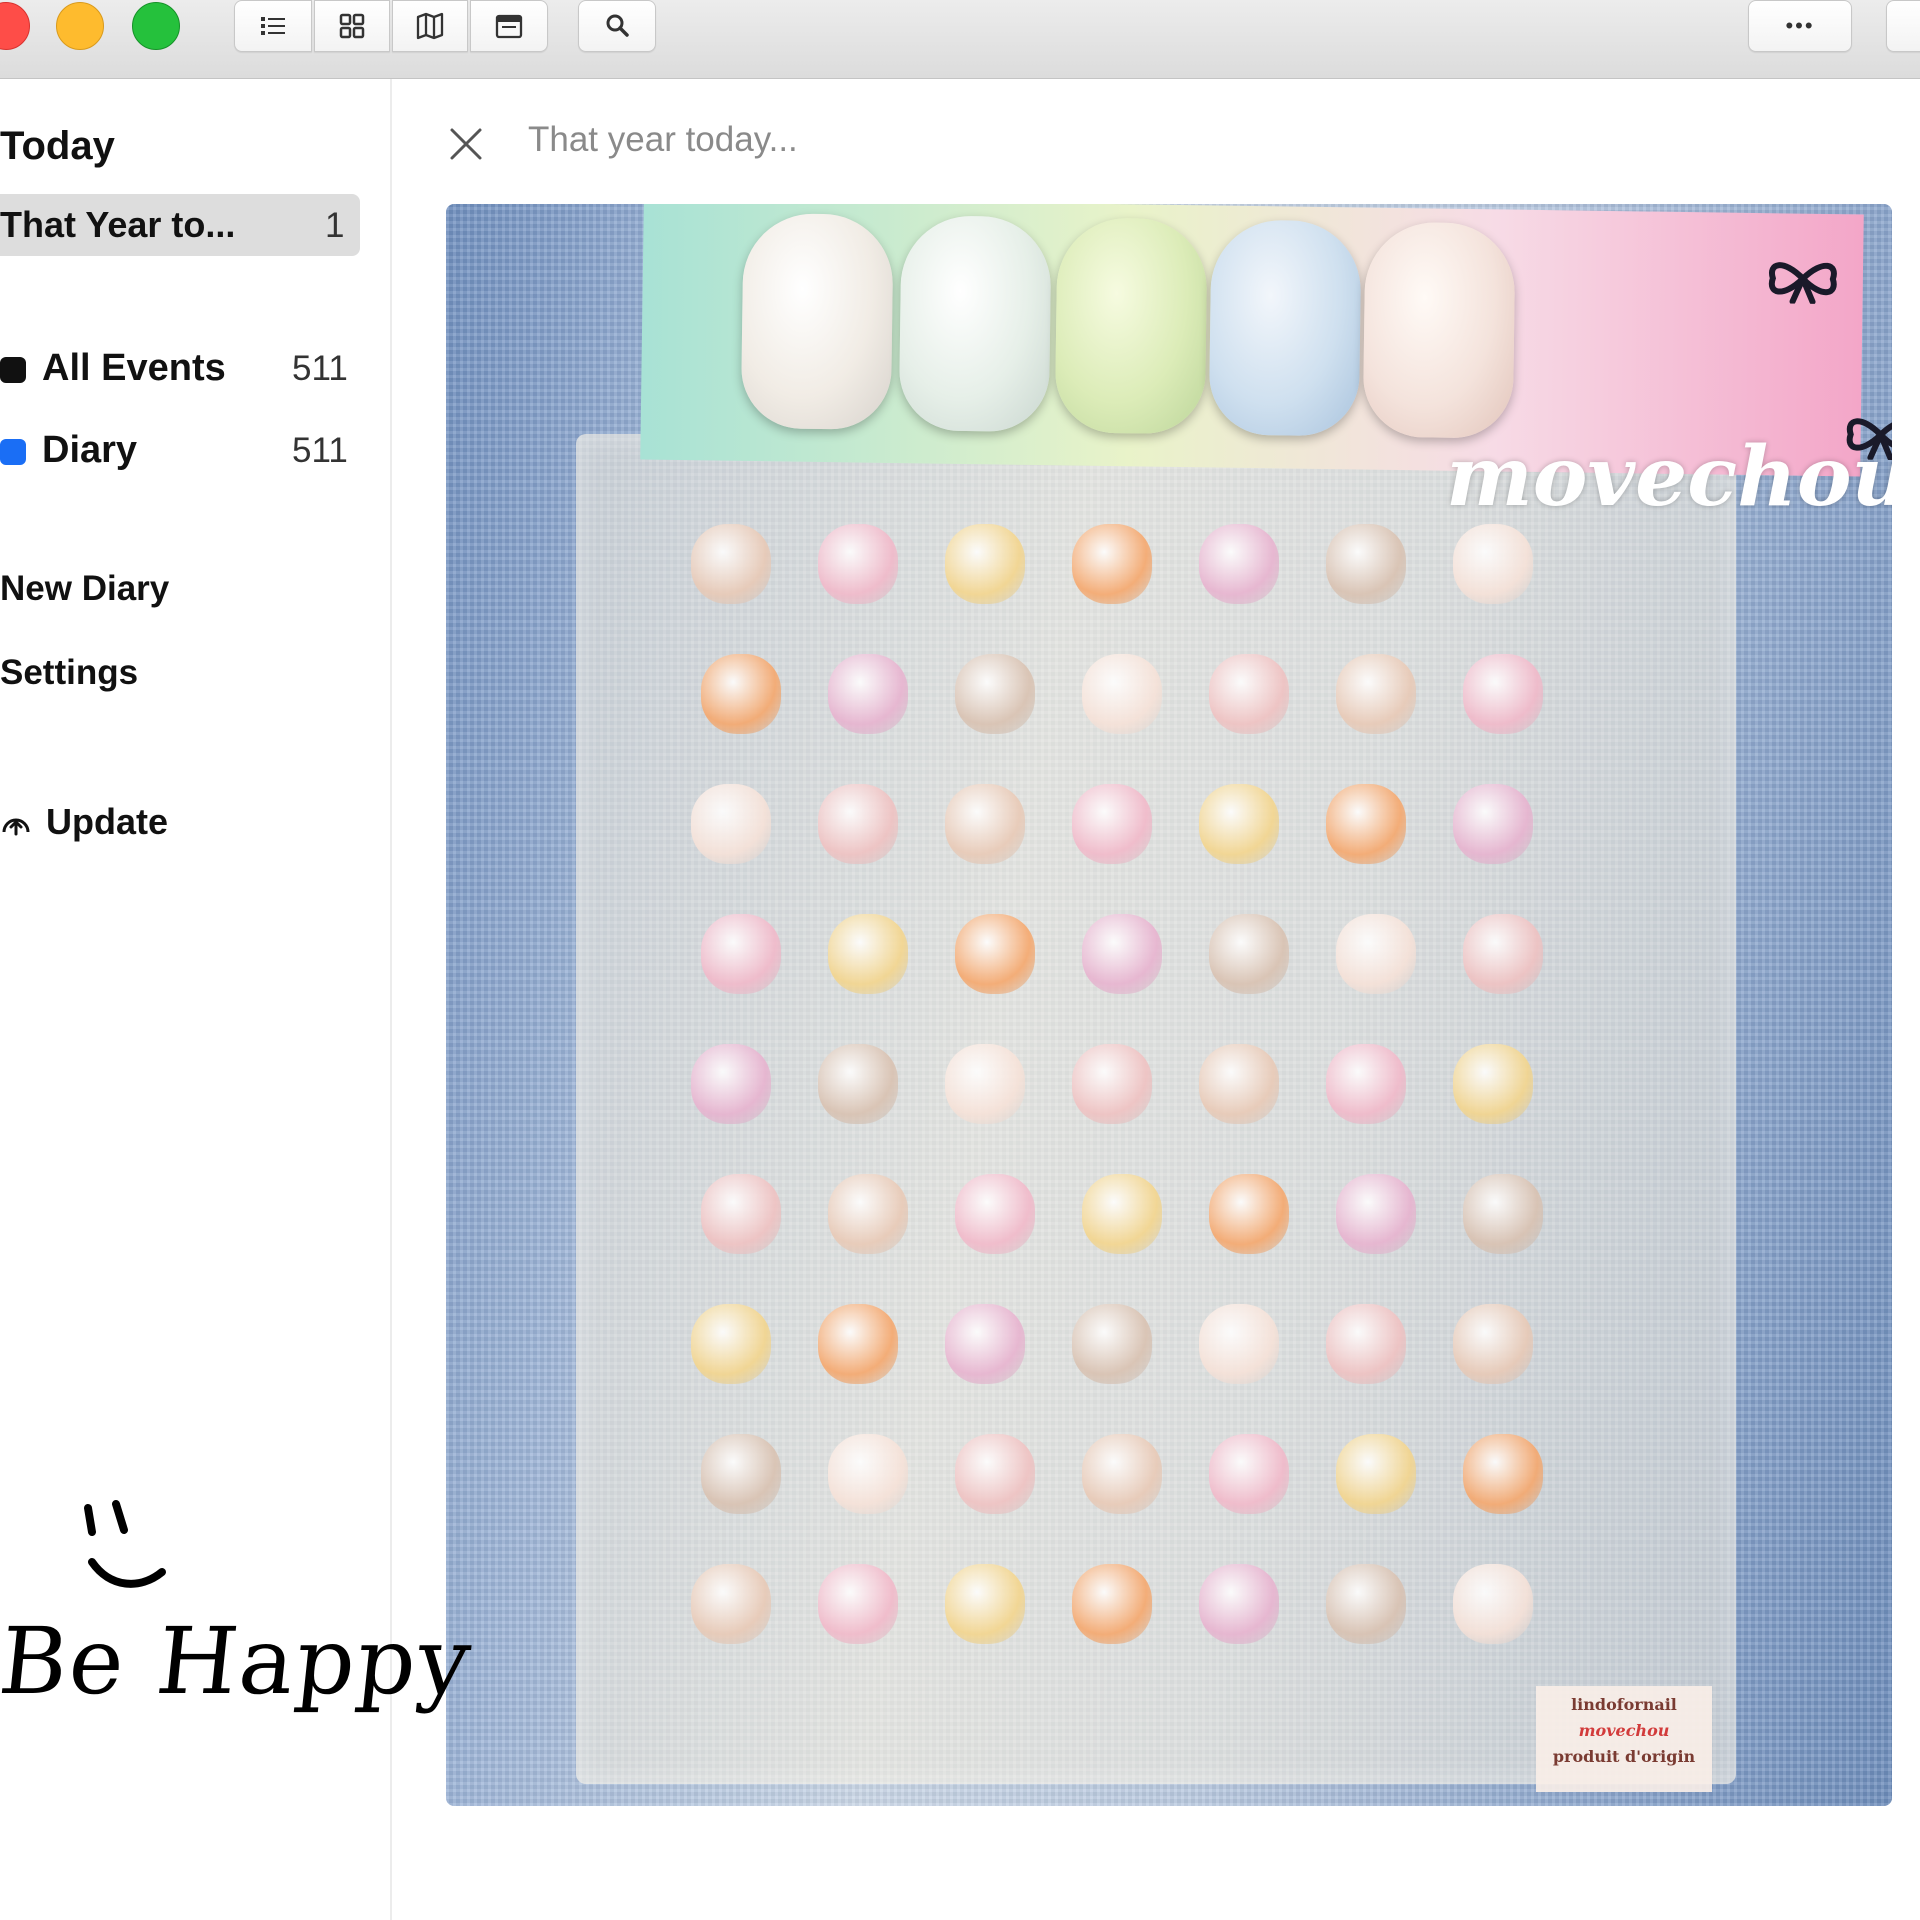 The height and width of the screenshot is (1920, 1920). I want to click on search-icon, so click(617, 25).